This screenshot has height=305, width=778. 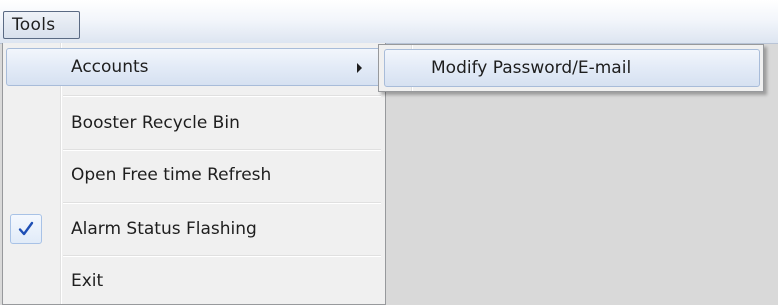 I want to click on menu-item-booster-recycle-bin: Booster Recycle Bin, so click(x=194, y=123).